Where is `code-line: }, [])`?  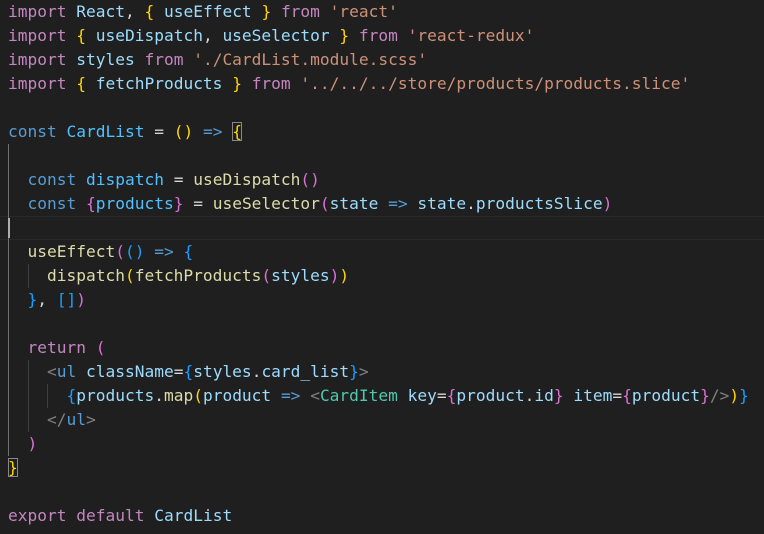 code-line: }, []) is located at coordinates (47, 300).